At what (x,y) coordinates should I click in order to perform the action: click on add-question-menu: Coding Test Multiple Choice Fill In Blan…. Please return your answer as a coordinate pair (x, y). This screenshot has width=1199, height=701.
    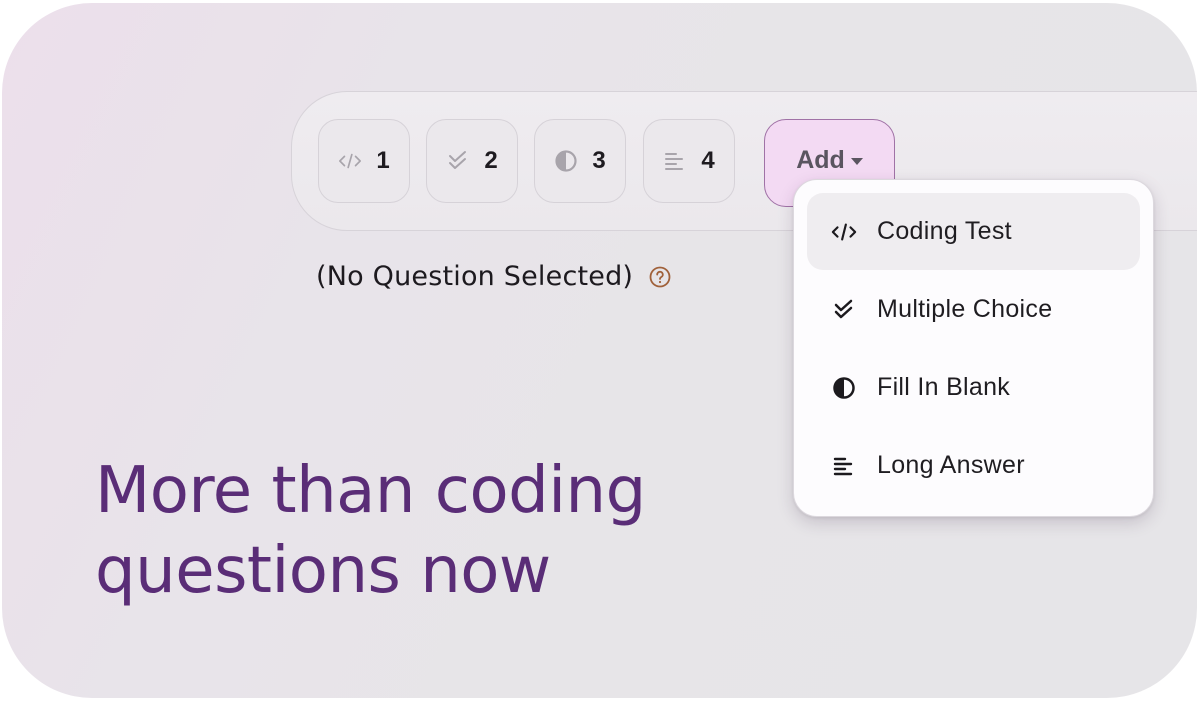
    Looking at the image, I should click on (973, 348).